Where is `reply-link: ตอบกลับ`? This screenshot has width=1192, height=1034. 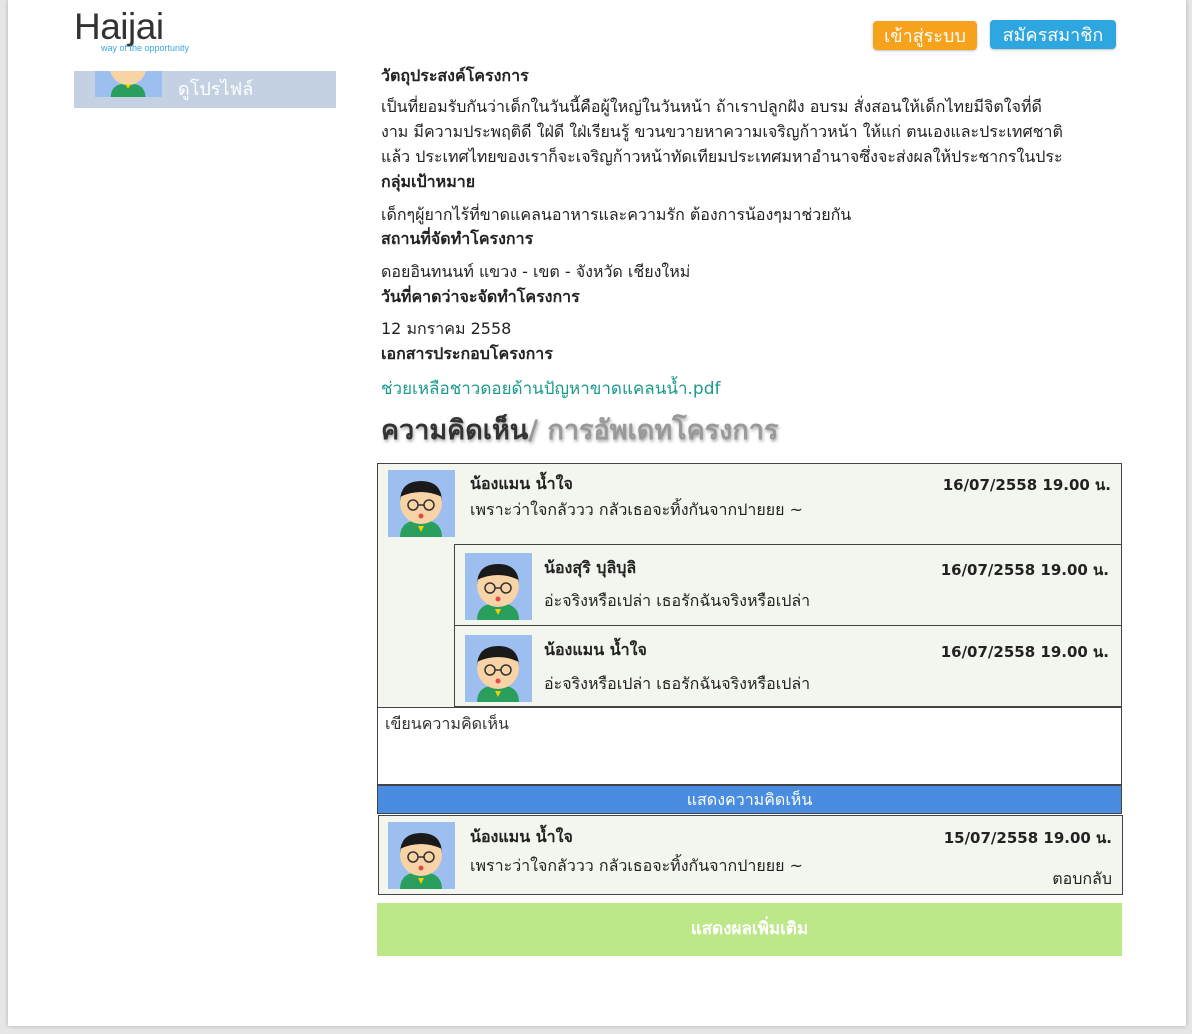
reply-link: ตอบกลับ is located at coordinates (1082, 879).